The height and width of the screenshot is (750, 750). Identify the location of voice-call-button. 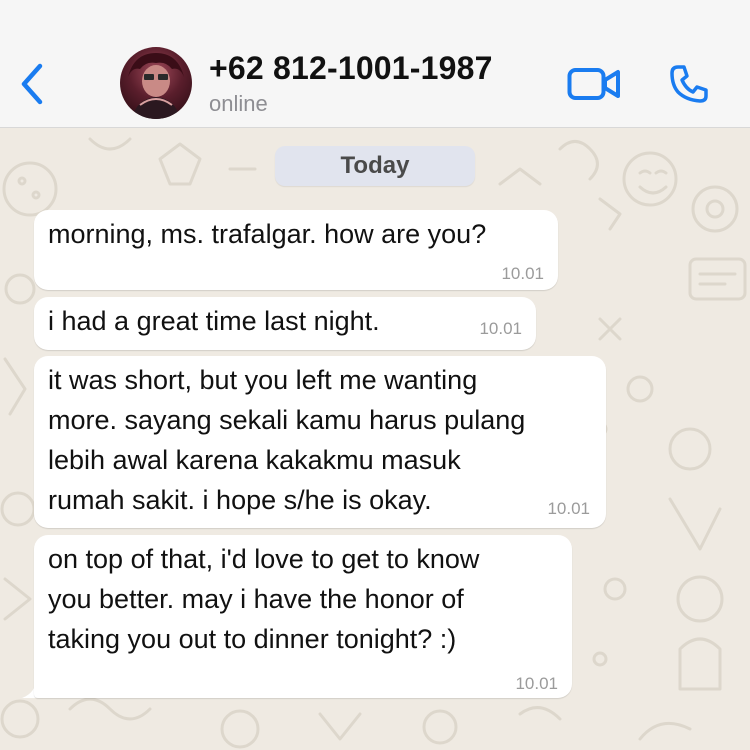
(689, 84).